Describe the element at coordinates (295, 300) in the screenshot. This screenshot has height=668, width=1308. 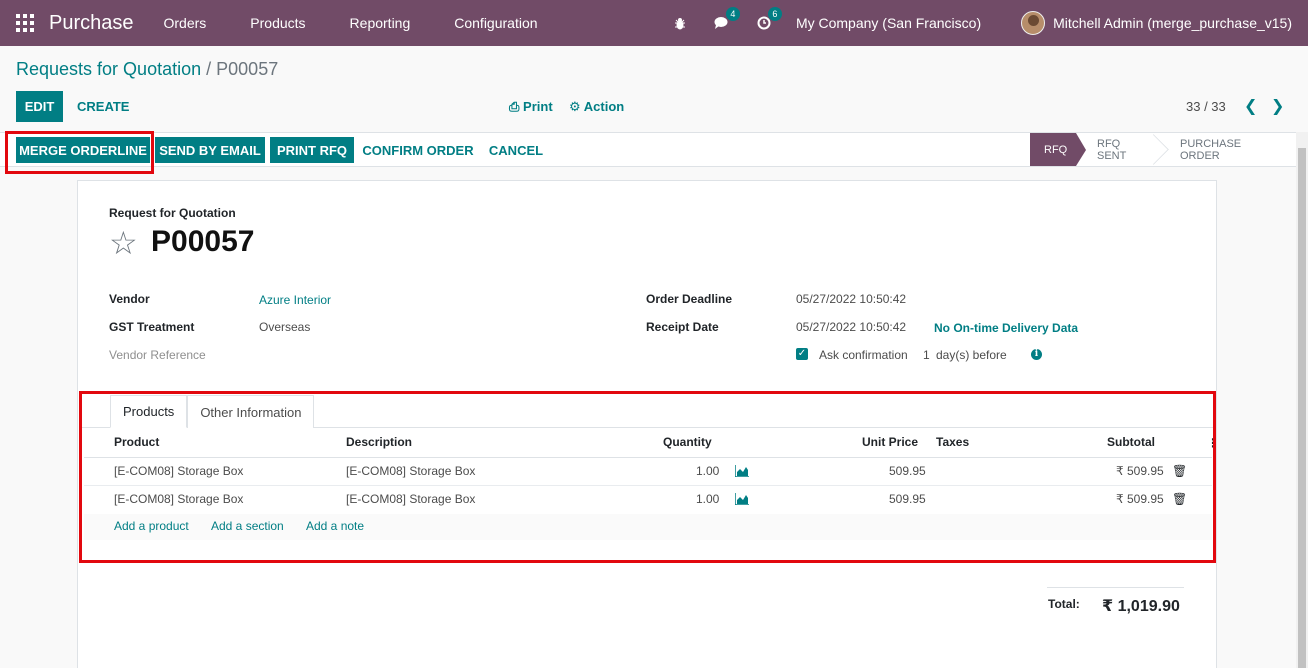
I see `vendor-value: Azure Interior` at that location.